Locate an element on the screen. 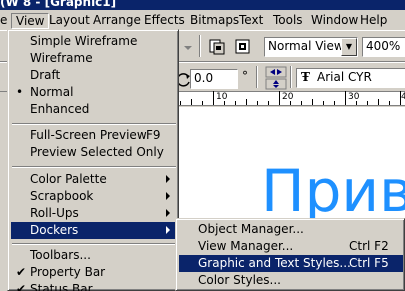 The image size is (405, 291). menu-item-roll-ups: Roll-Ups is located at coordinates (93, 213).